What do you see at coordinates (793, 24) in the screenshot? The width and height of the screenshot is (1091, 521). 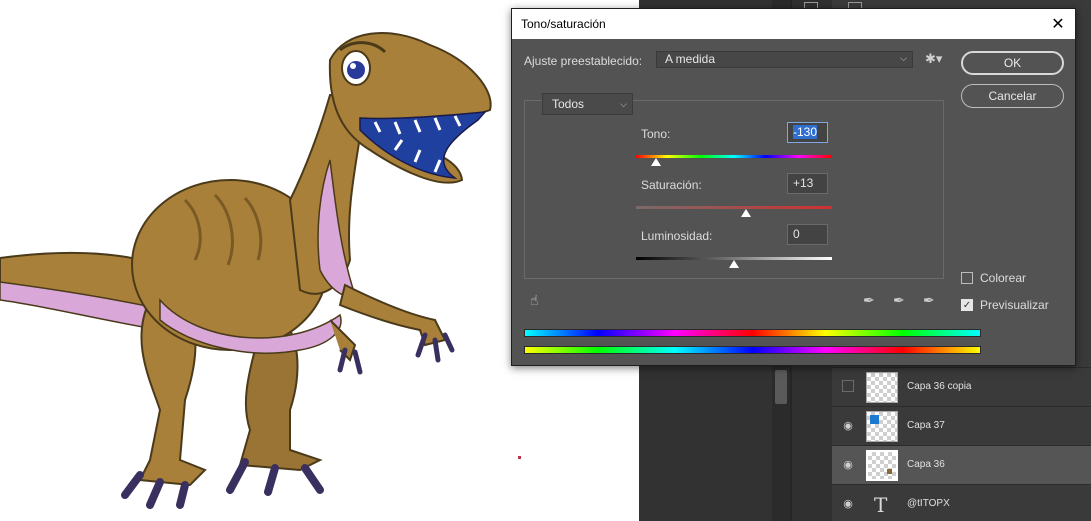 I see `dialog-titlebar: Tono/saturación ✕` at bounding box center [793, 24].